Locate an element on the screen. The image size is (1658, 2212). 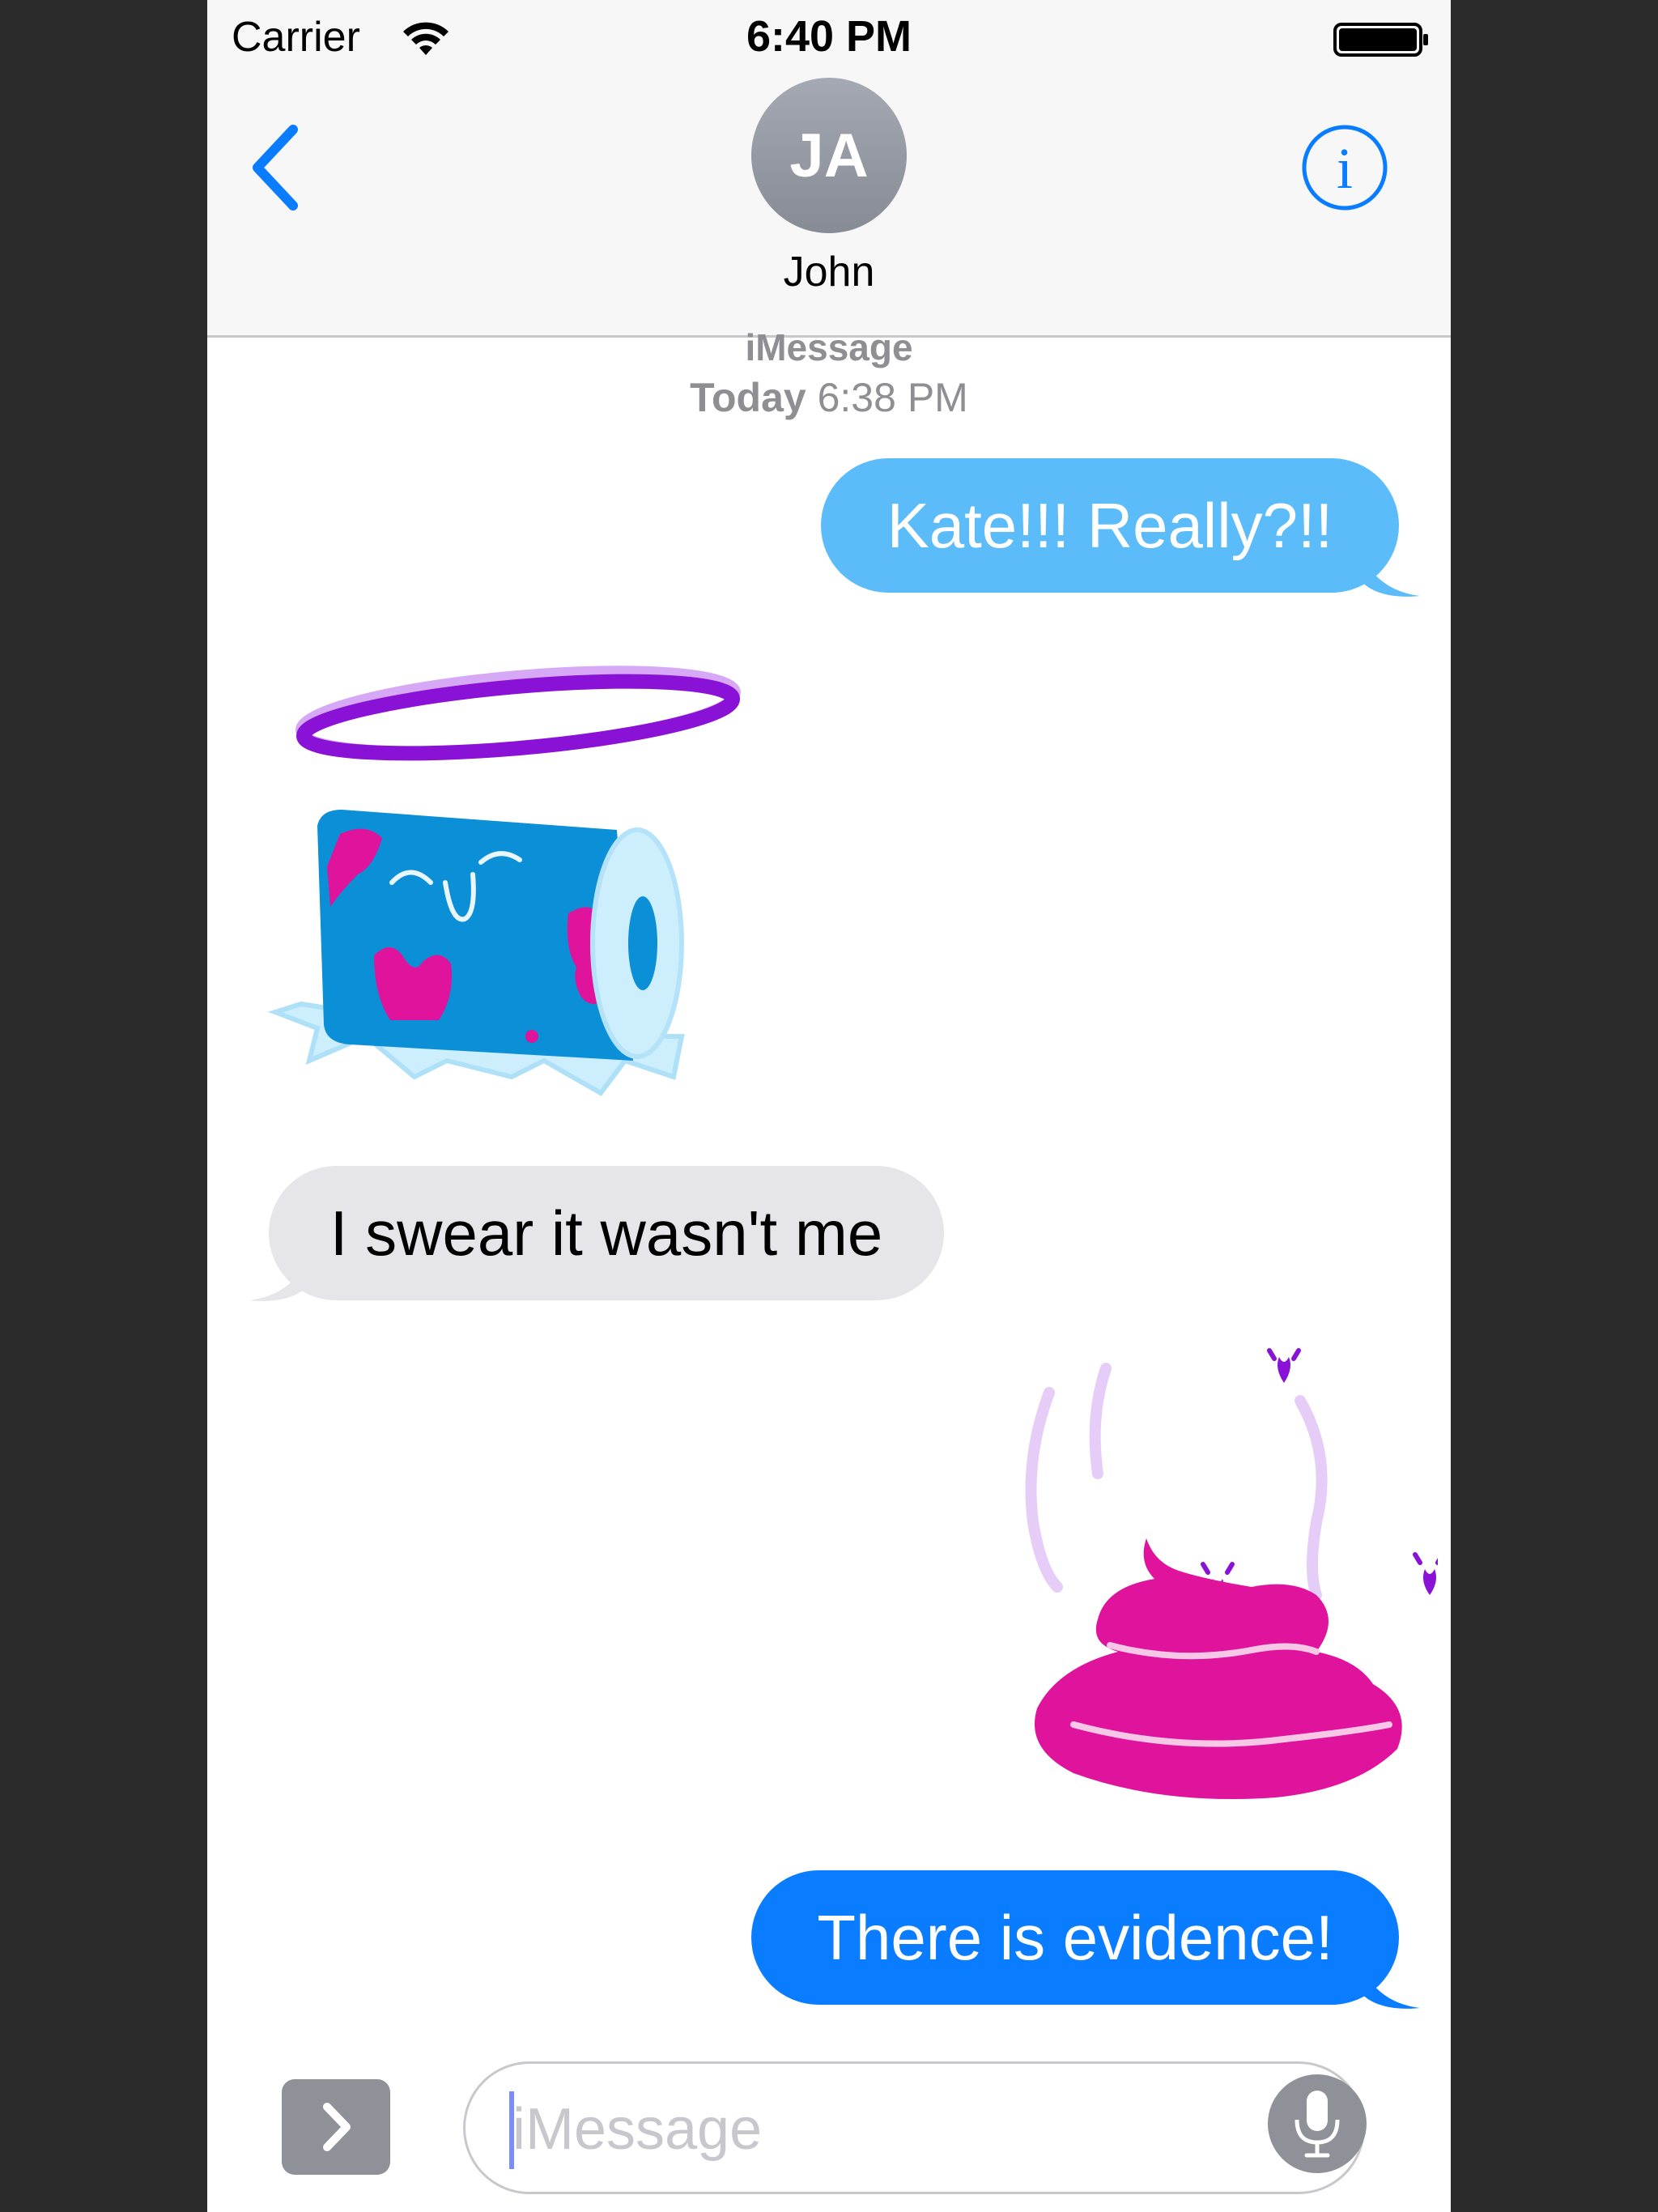
contact-name: John is located at coordinates (829, 272).